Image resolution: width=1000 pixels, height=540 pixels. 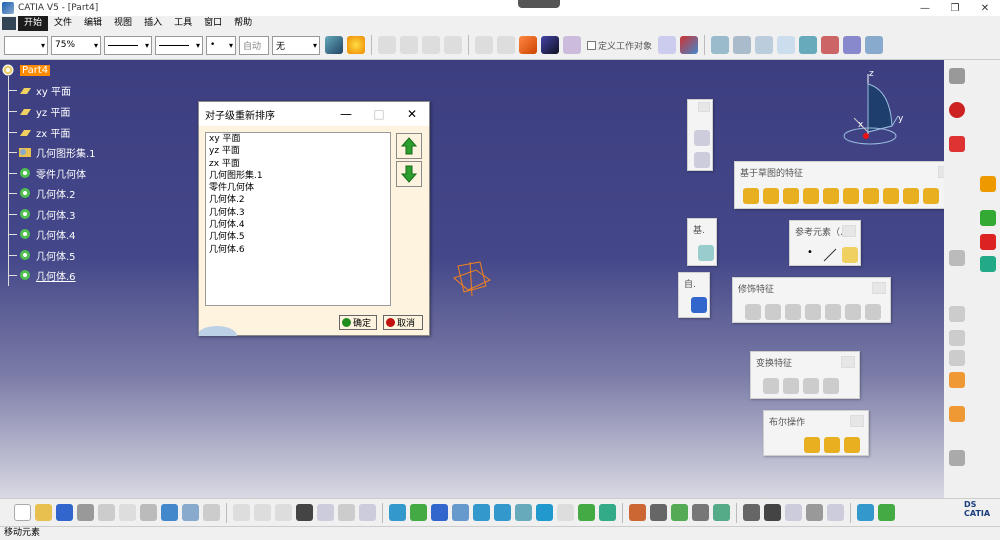 What do you see at coordinates (830, 255) in the screenshot?
I see `line-icon` at bounding box center [830, 255].